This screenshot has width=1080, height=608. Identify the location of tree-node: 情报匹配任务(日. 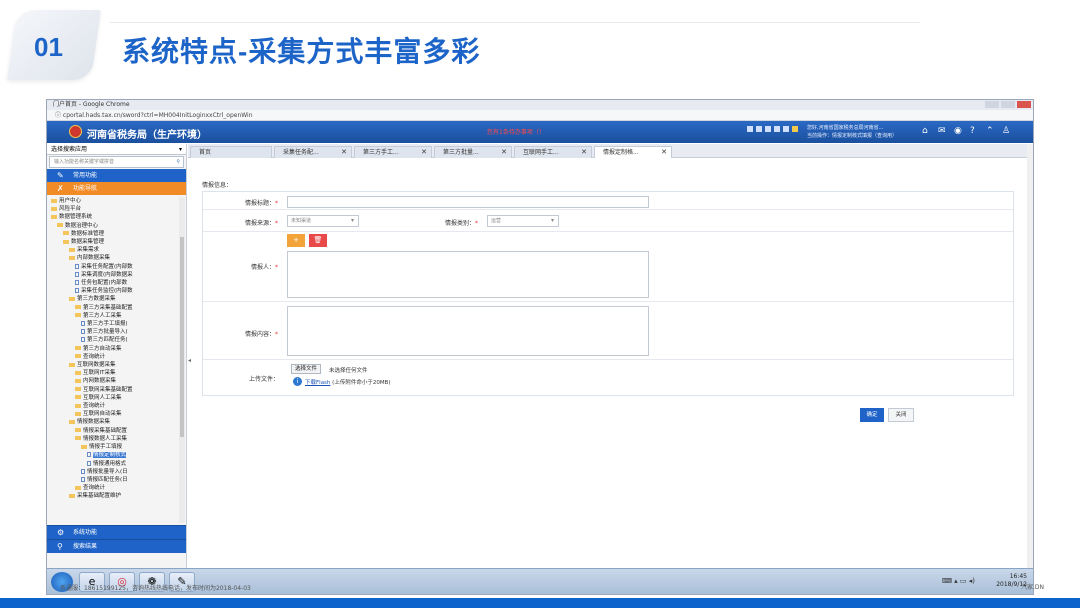
(116, 480).